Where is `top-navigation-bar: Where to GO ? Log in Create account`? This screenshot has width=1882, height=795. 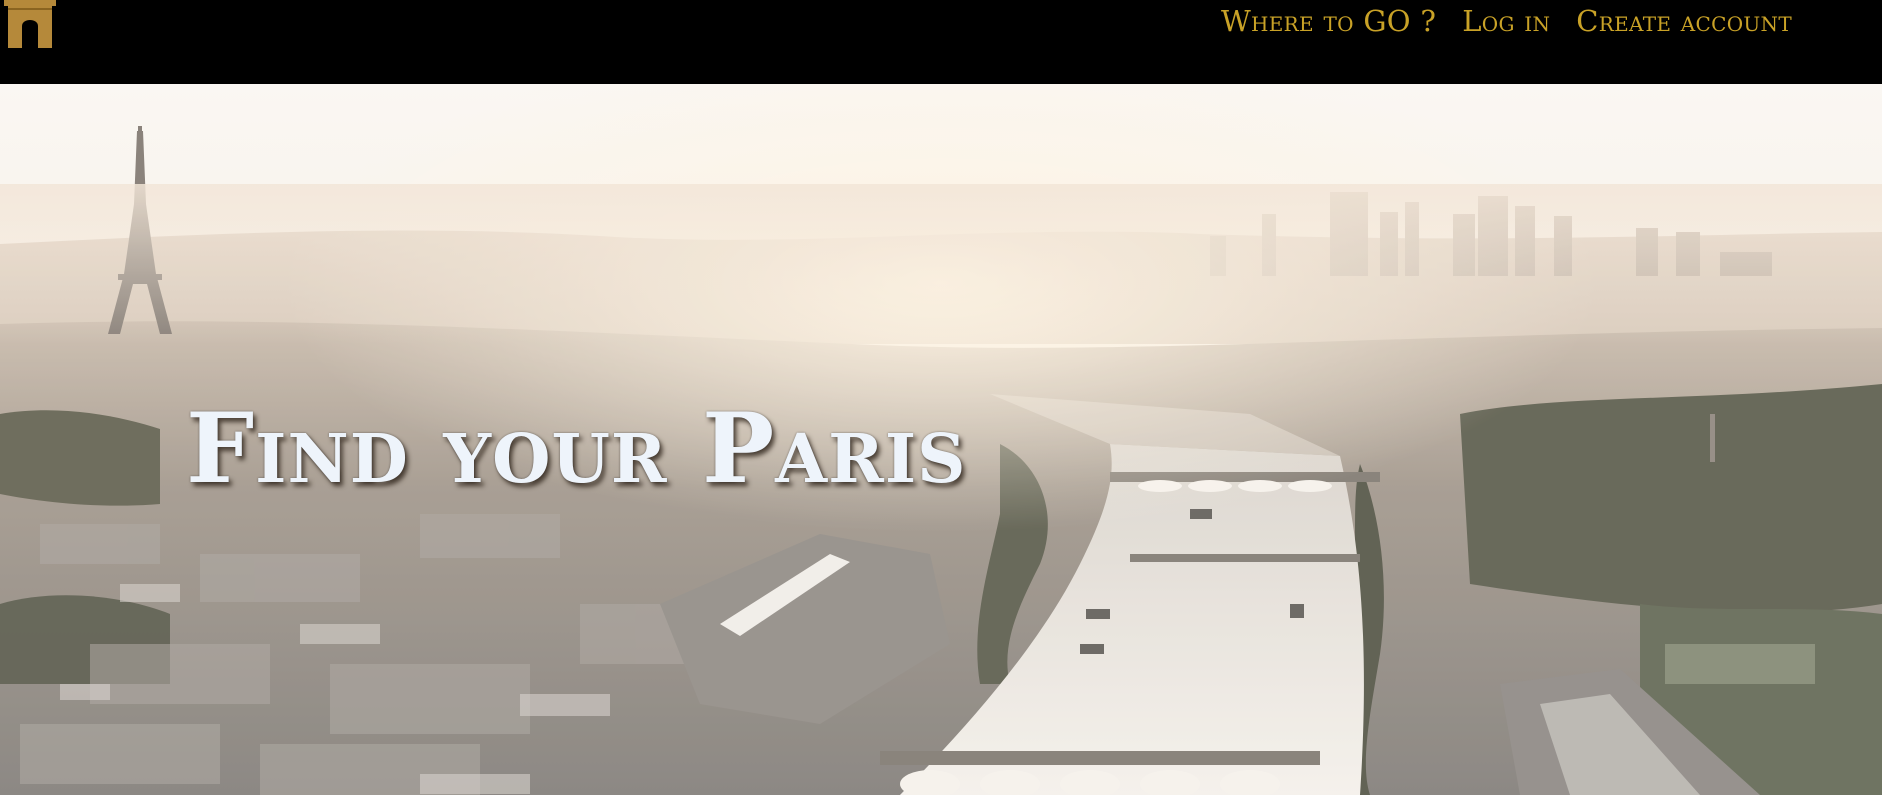 top-navigation-bar: Where to GO ? Log in Create account is located at coordinates (941, 42).